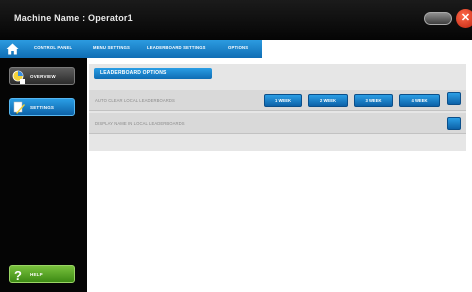  I want to click on section-header: LEADERBOARD OPTIONS, so click(153, 73).